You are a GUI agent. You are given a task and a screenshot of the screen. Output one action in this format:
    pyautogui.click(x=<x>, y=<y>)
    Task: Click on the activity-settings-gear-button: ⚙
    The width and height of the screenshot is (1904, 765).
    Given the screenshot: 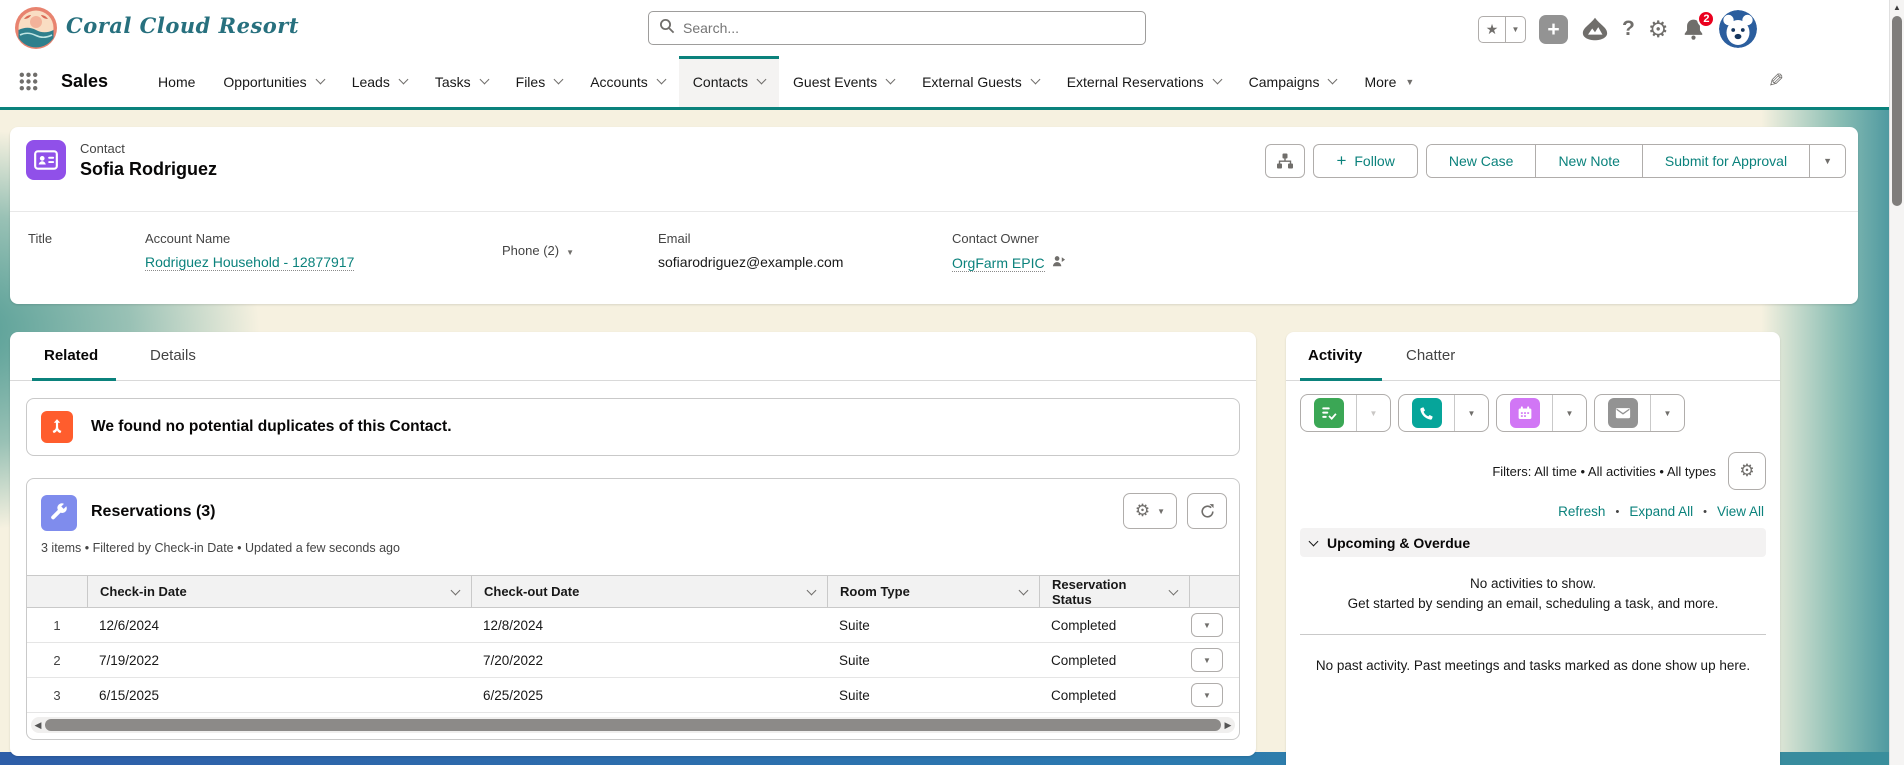 What is the action you would take?
    pyautogui.click(x=1747, y=471)
    